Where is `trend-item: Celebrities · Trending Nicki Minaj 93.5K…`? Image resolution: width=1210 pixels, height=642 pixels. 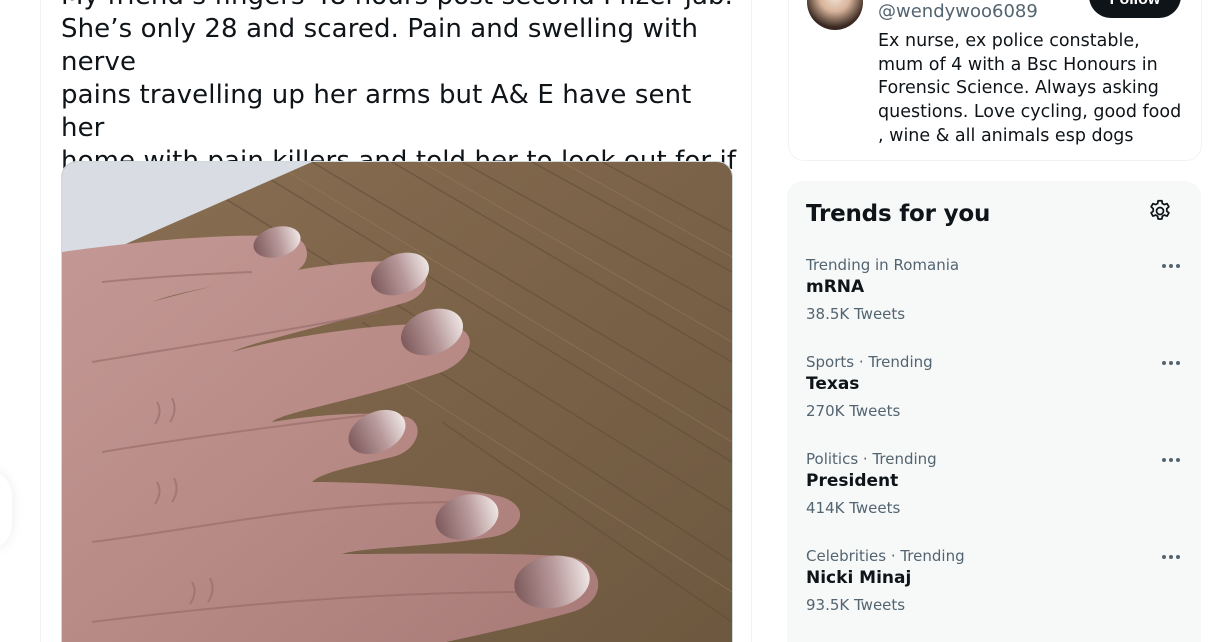 trend-item: Celebrities · Trending Nicki Minaj 93.5K… is located at coordinates (994, 594).